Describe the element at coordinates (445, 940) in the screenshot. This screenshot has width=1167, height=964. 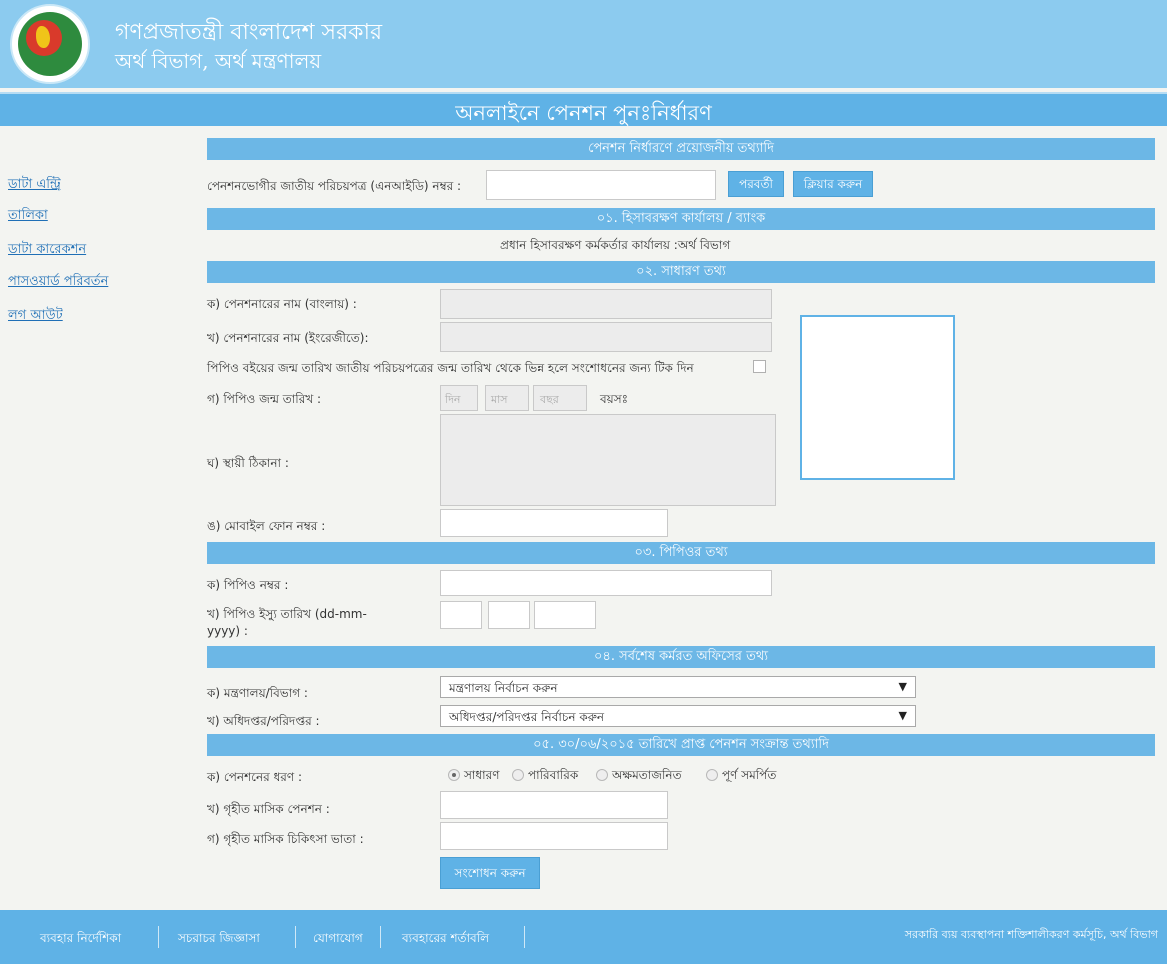
I see `footer-link-terms: ব্যবহারের শর্তাবলি` at that location.